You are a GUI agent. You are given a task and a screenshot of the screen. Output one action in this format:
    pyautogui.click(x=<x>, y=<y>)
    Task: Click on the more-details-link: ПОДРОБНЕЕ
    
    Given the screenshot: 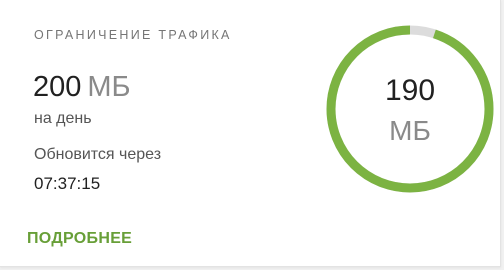 What is the action you would take?
    pyautogui.click(x=79, y=239)
    